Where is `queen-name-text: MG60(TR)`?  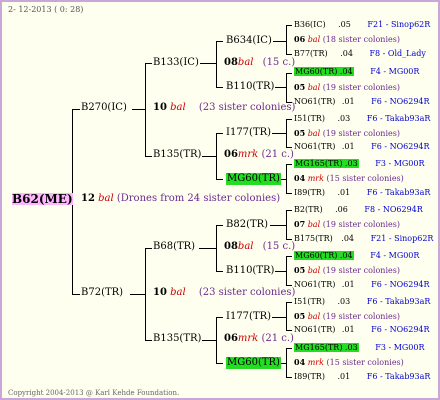 queen-name-text: MG60(TR) is located at coordinates (316, 71).